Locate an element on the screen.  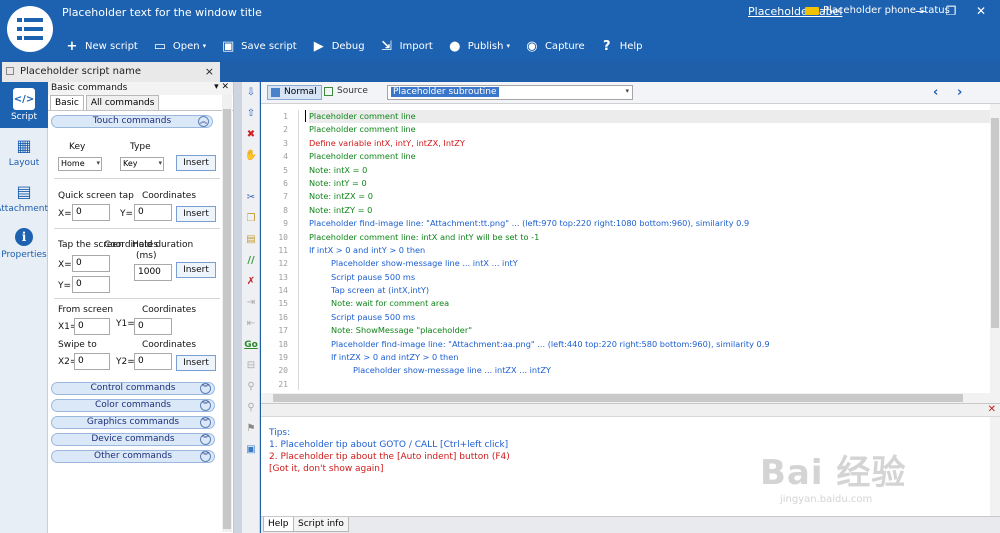
outdent-icon: ⇤ is located at coordinates (251, 323).